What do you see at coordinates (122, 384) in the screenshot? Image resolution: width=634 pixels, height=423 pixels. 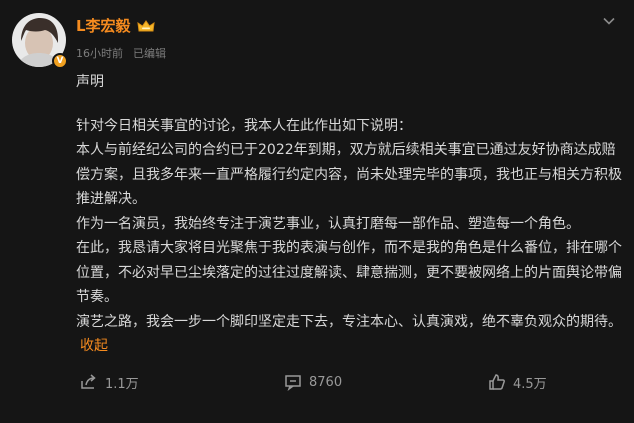 I see `share-count: 1.1万` at bounding box center [122, 384].